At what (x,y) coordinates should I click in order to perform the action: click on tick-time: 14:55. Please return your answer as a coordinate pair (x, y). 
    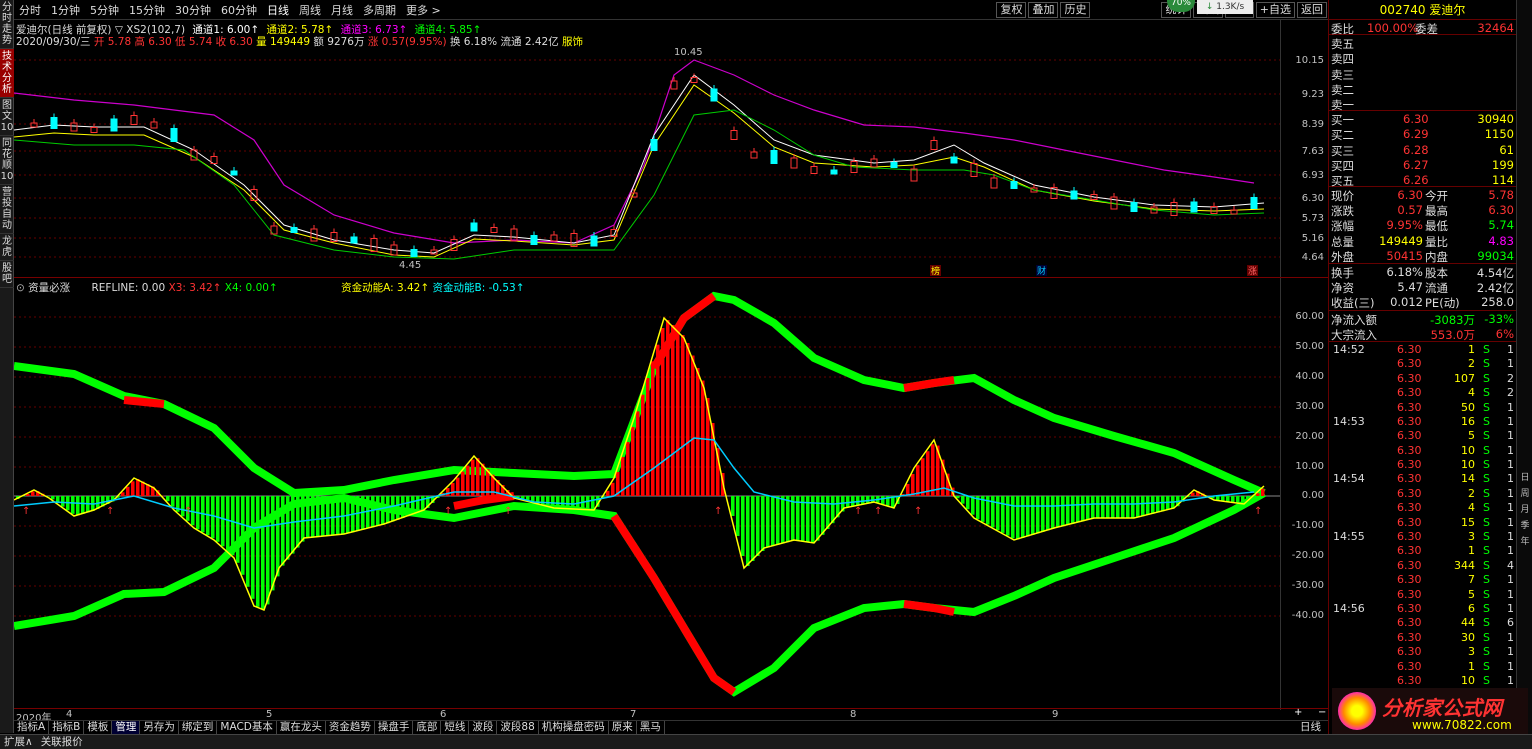
    Looking at the image, I should click on (1349, 537).